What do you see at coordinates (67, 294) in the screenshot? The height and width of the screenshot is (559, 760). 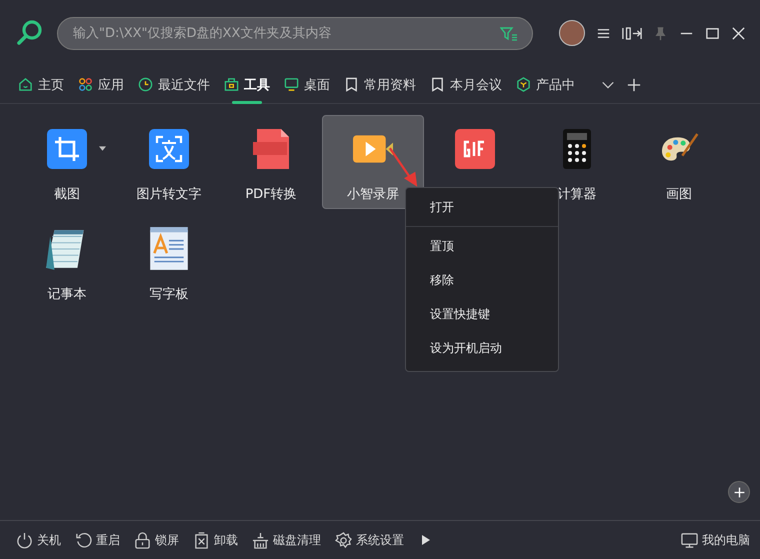 I see `tool-label: 记事本` at bounding box center [67, 294].